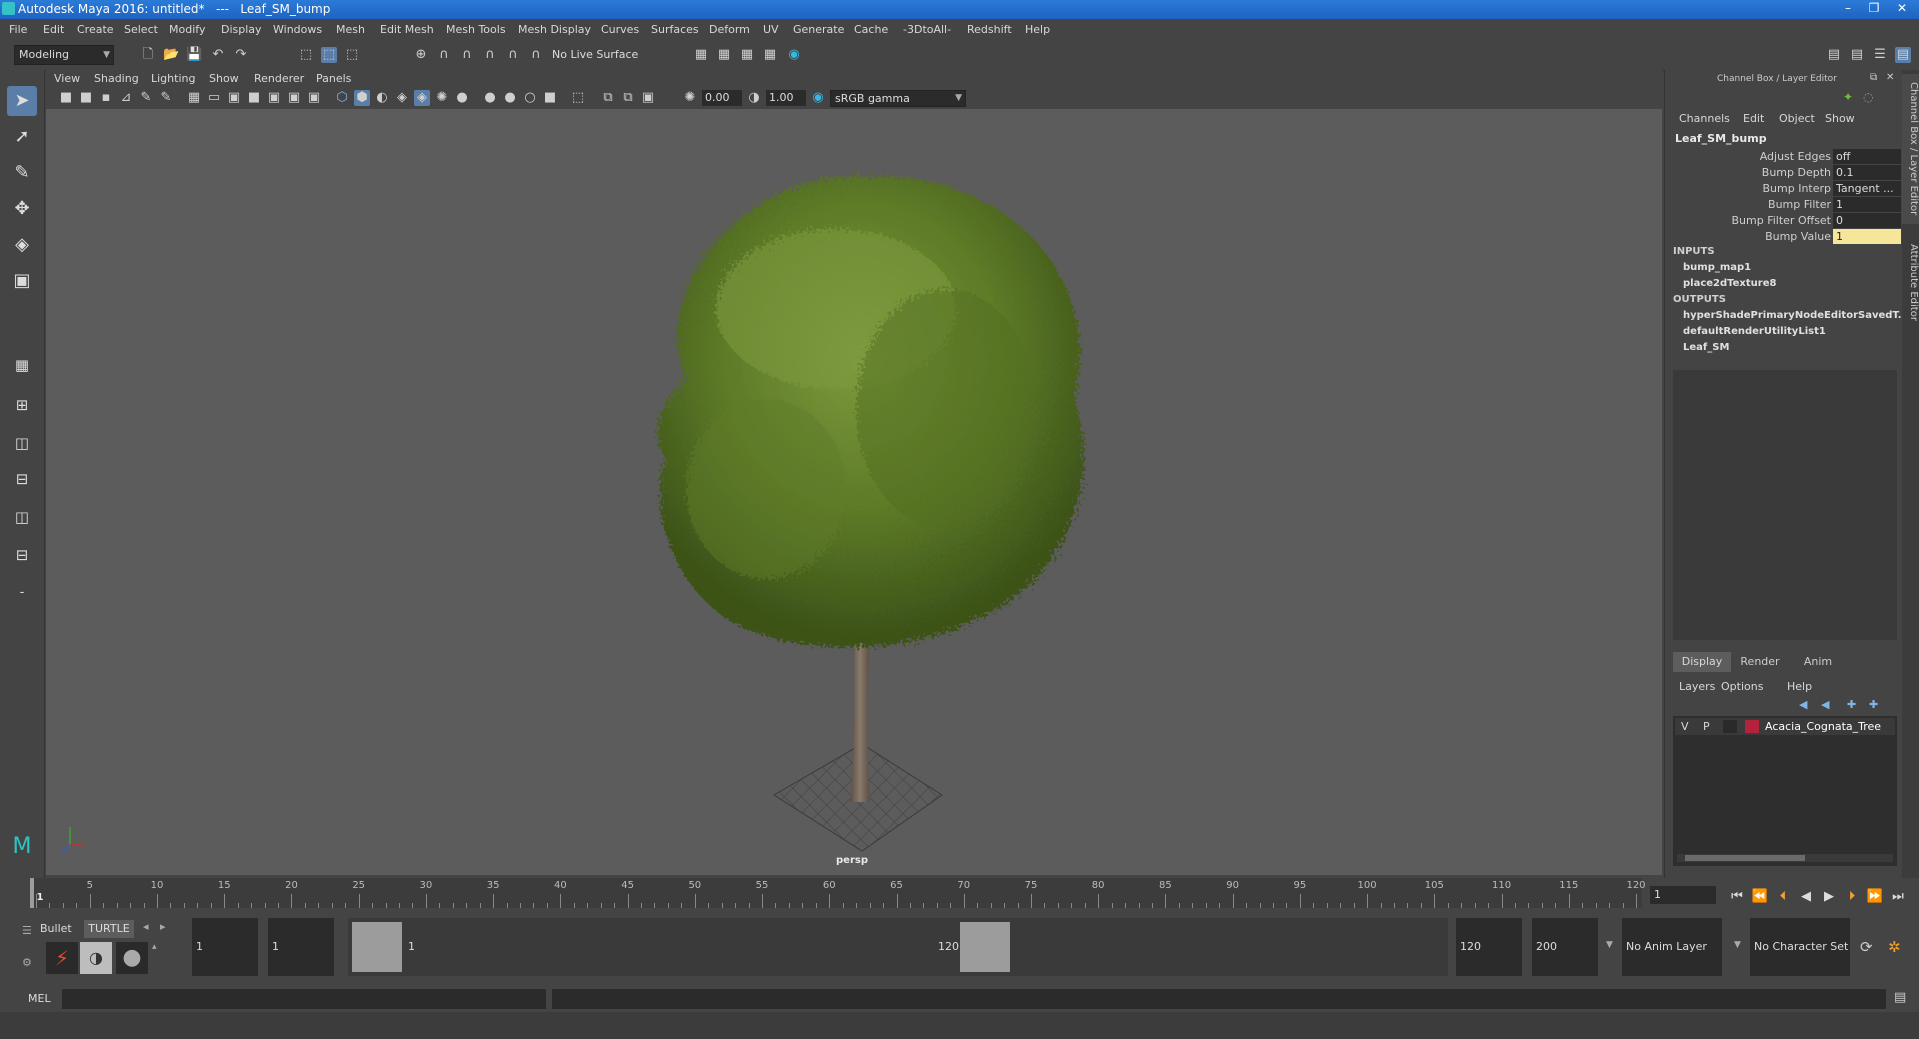 The width and height of the screenshot is (1919, 1039). What do you see at coordinates (53, 29) in the screenshot?
I see `menu-edit: Edit` at bounding box center [53, 29].